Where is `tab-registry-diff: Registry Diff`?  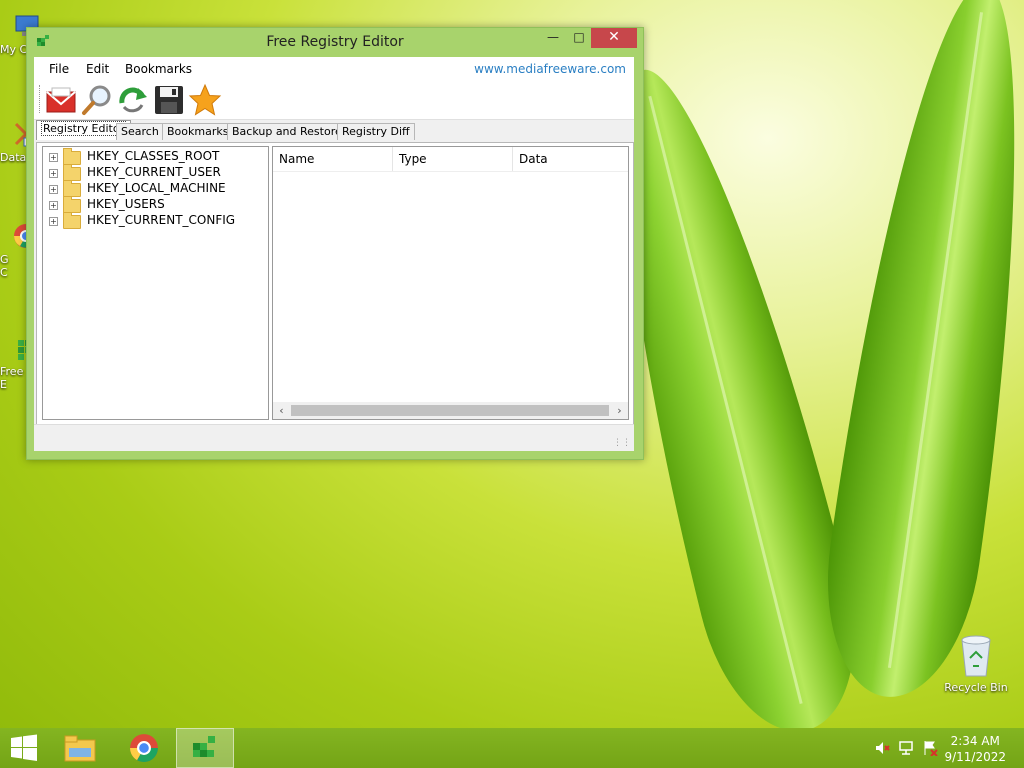
tab-registry-diff: Registry Diff is located at coordinates (376, 131).